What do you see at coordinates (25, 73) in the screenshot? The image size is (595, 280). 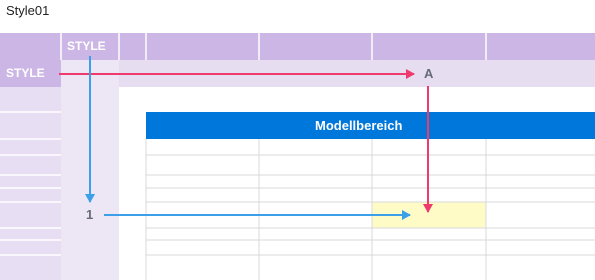 I see `row-header-label: STYLE` at bounding box center [25, 73].